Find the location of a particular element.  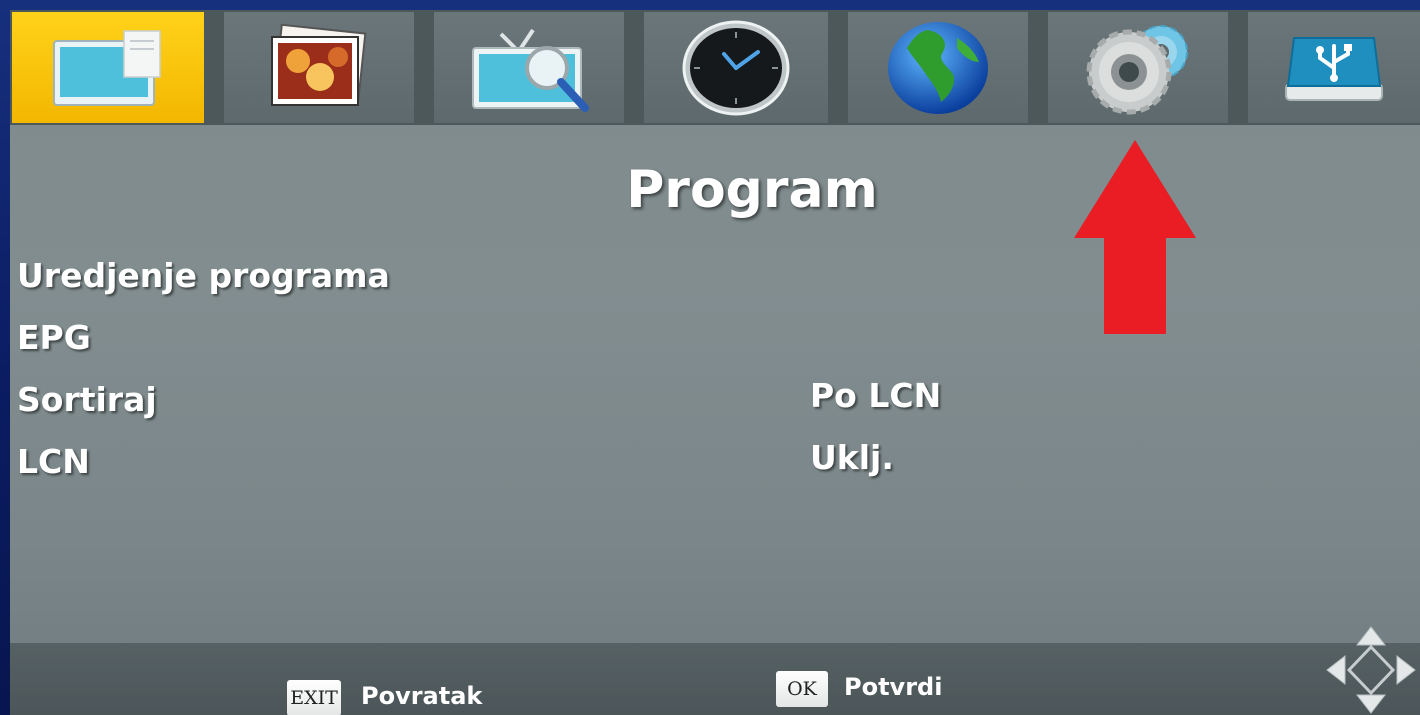

footer-bar: EXIT Povratak OK Potvrdi is located at coordinates (715, 679).